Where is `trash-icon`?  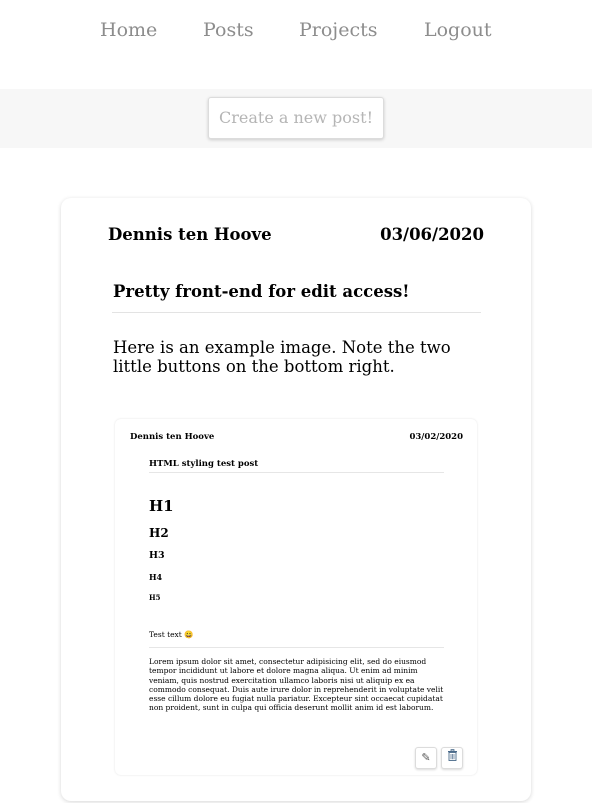
trash-icon is located at coordinates (452, 756).